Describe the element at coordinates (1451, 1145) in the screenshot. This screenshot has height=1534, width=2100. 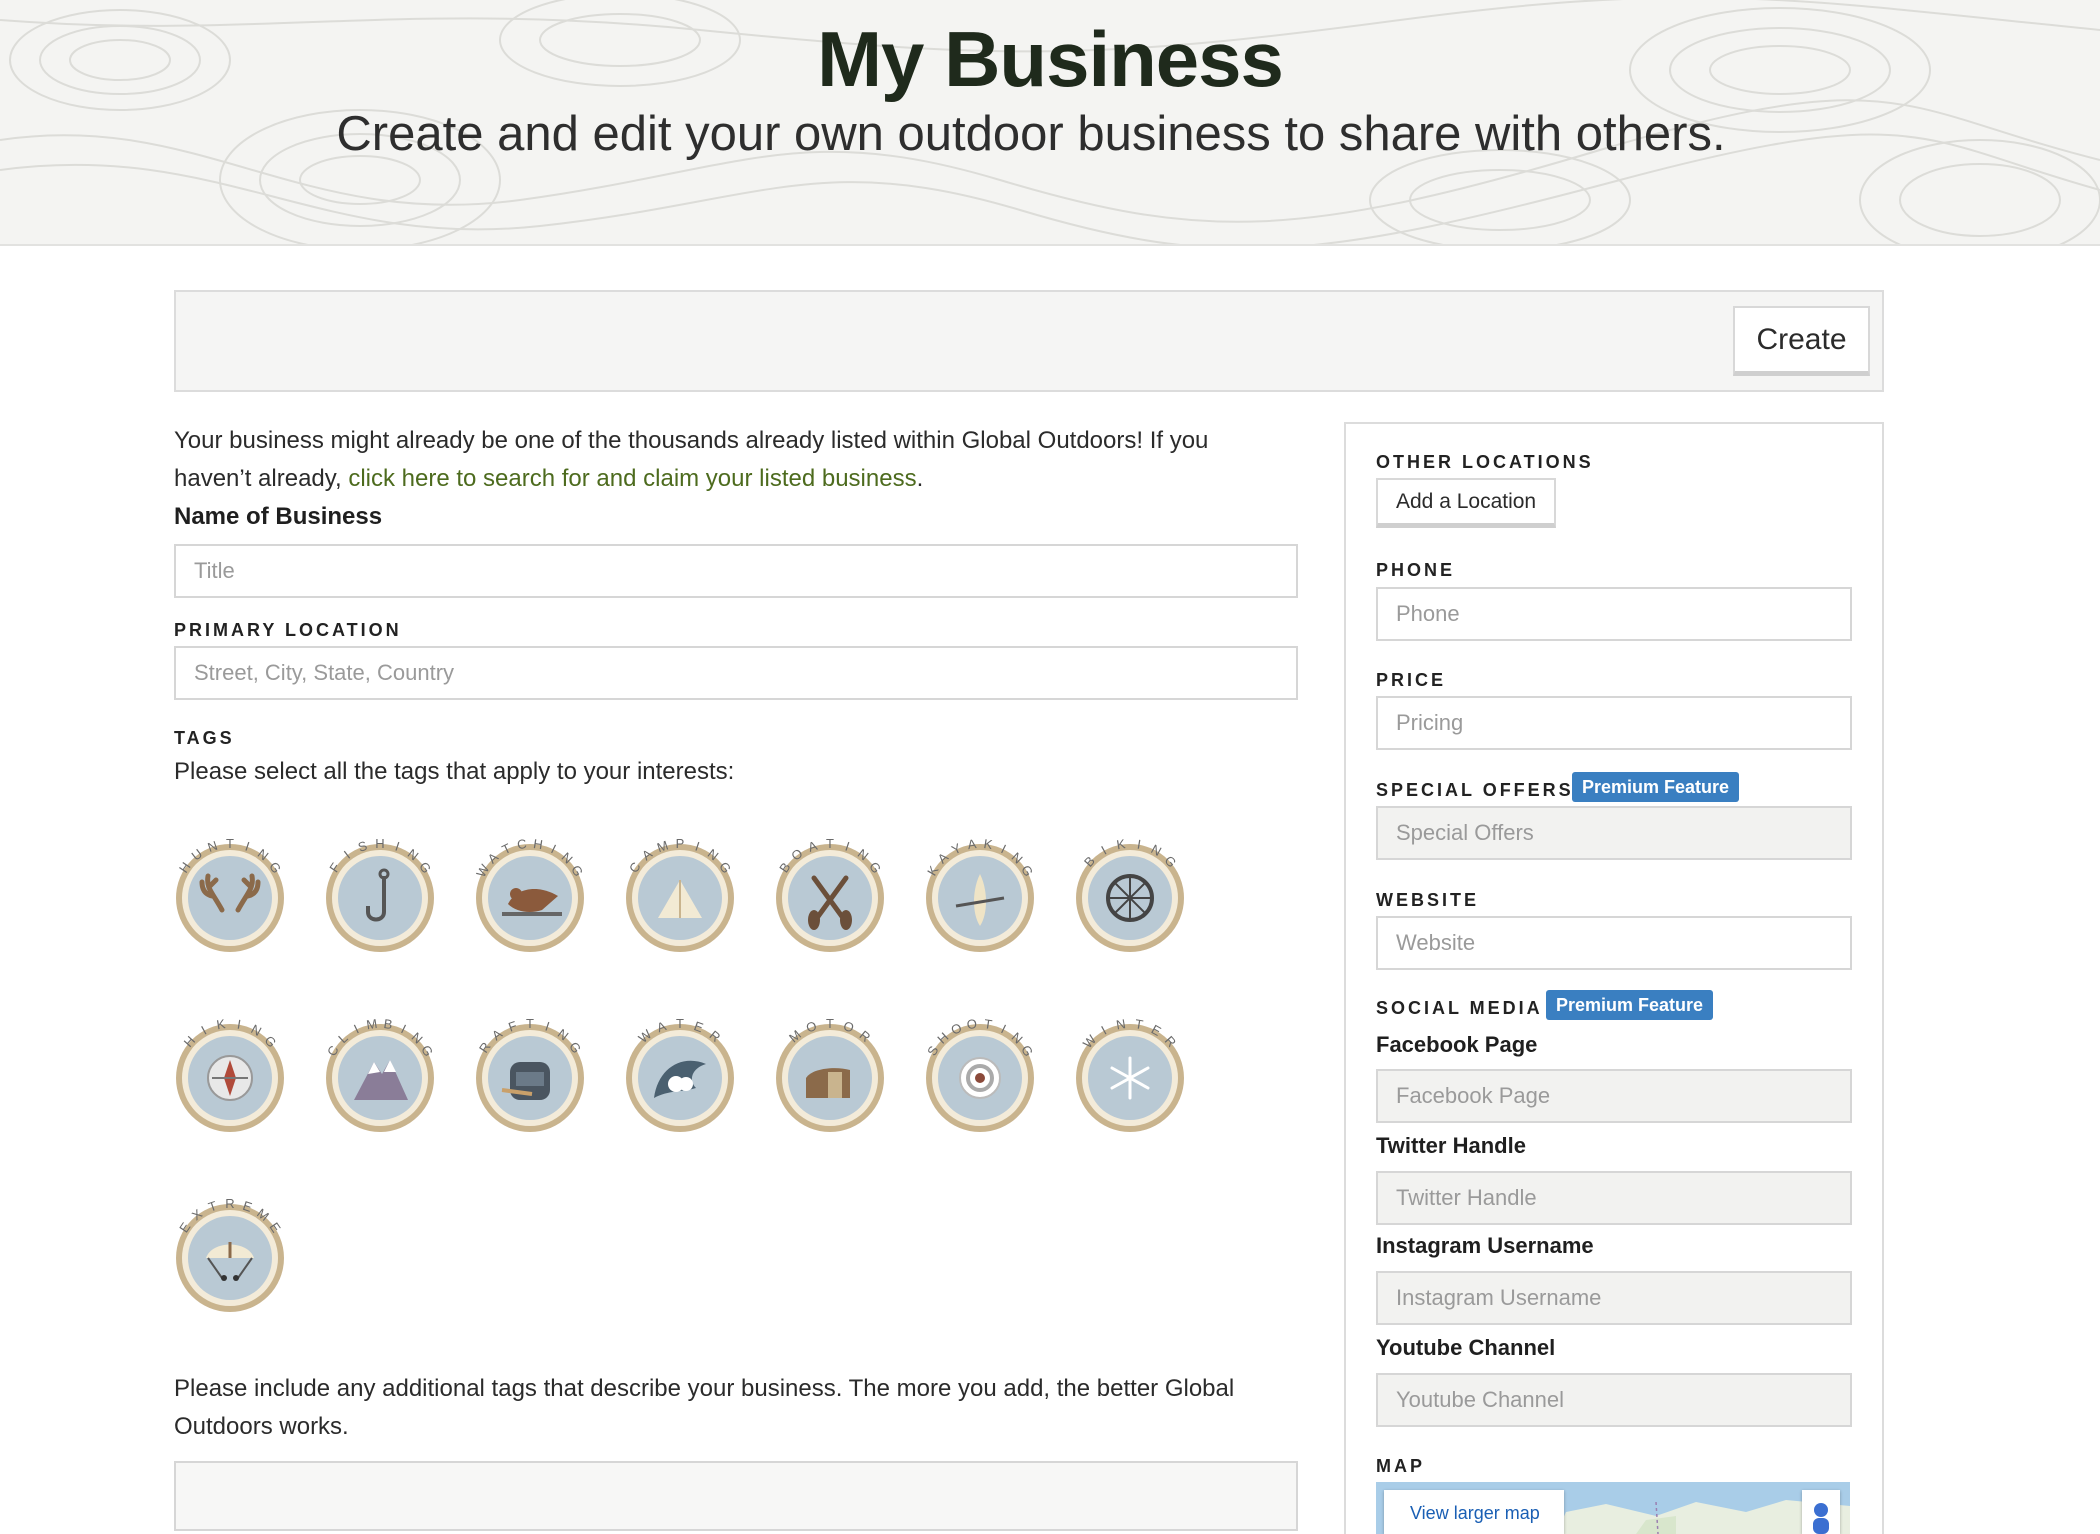
I see `twitter-label: Twitter Handle` at that location.